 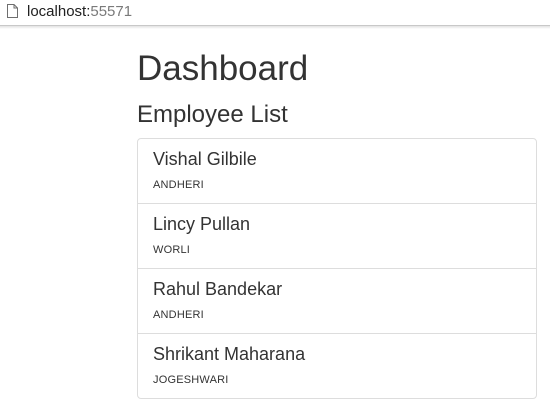 I want to click on url-text: localhost:55571, so click(x=79, y=12).